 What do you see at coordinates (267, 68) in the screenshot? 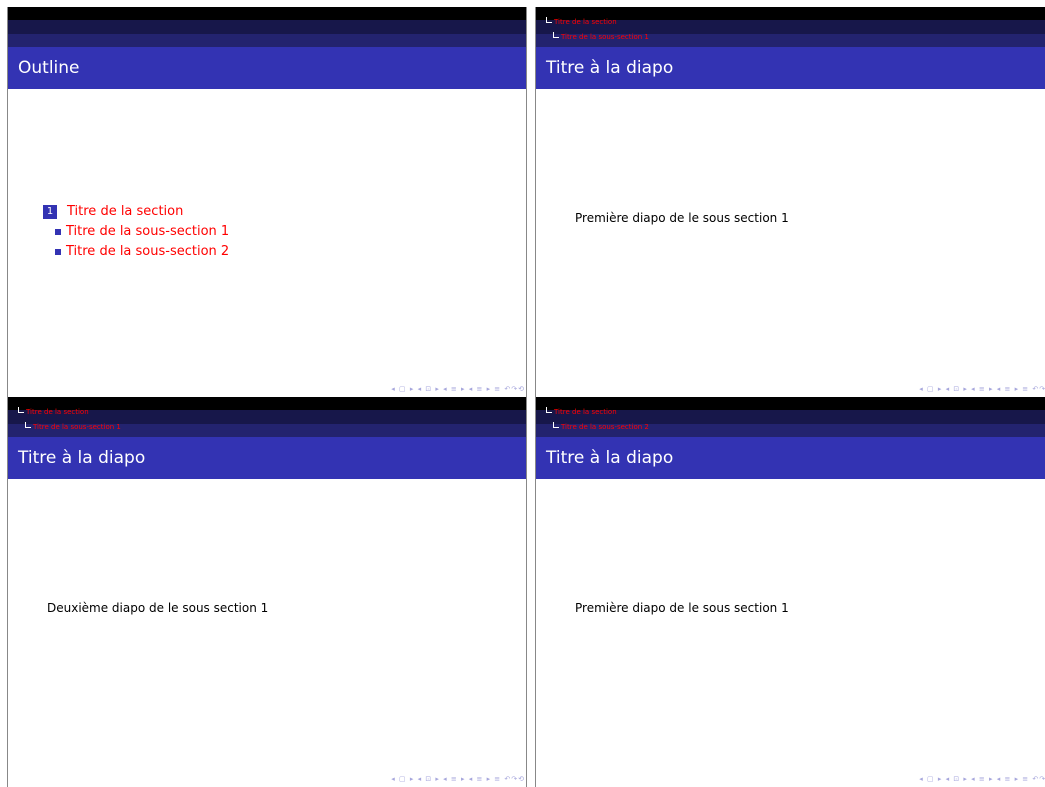
I see `slide-title: Outline` at bounding box center [267, 68].